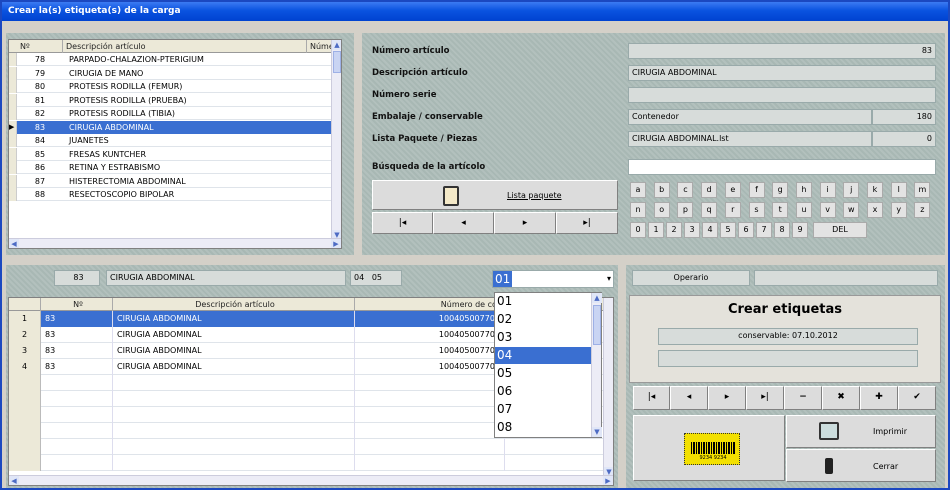  I want to click on key-h: h, so click(803, 190).